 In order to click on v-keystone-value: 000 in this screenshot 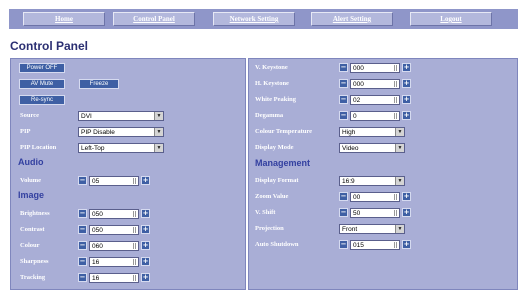, I will do `click(358, 68)`.